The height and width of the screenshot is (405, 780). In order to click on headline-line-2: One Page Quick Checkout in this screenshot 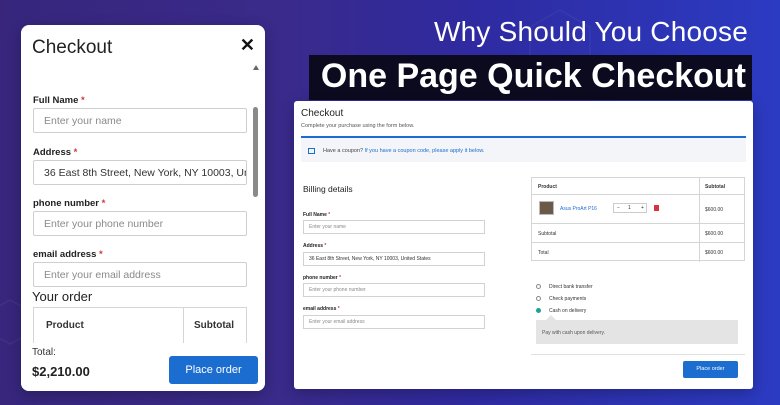, I will do `click(530, 77)`.